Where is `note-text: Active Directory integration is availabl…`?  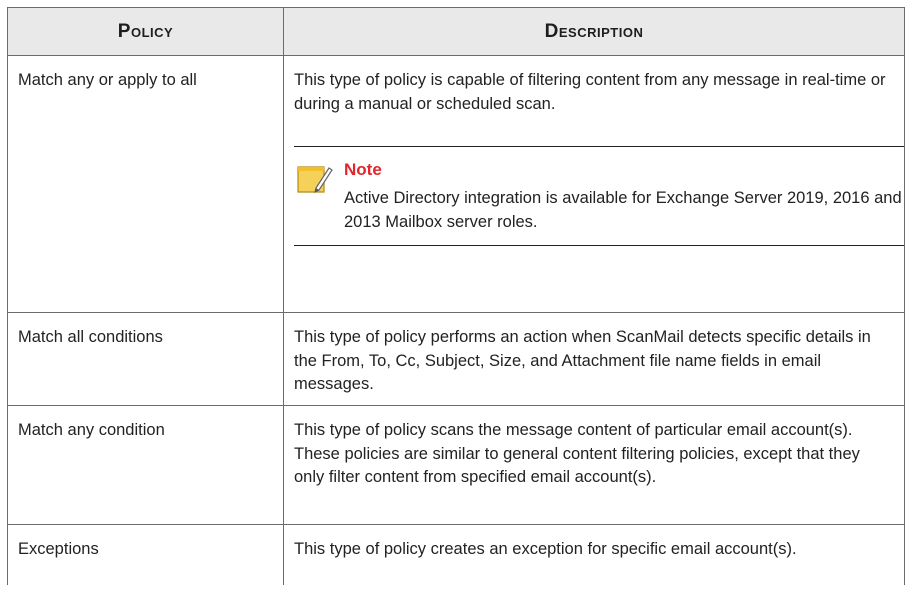 note-text: Active Directory integration is availabl… is located at coordinates (623, 210).